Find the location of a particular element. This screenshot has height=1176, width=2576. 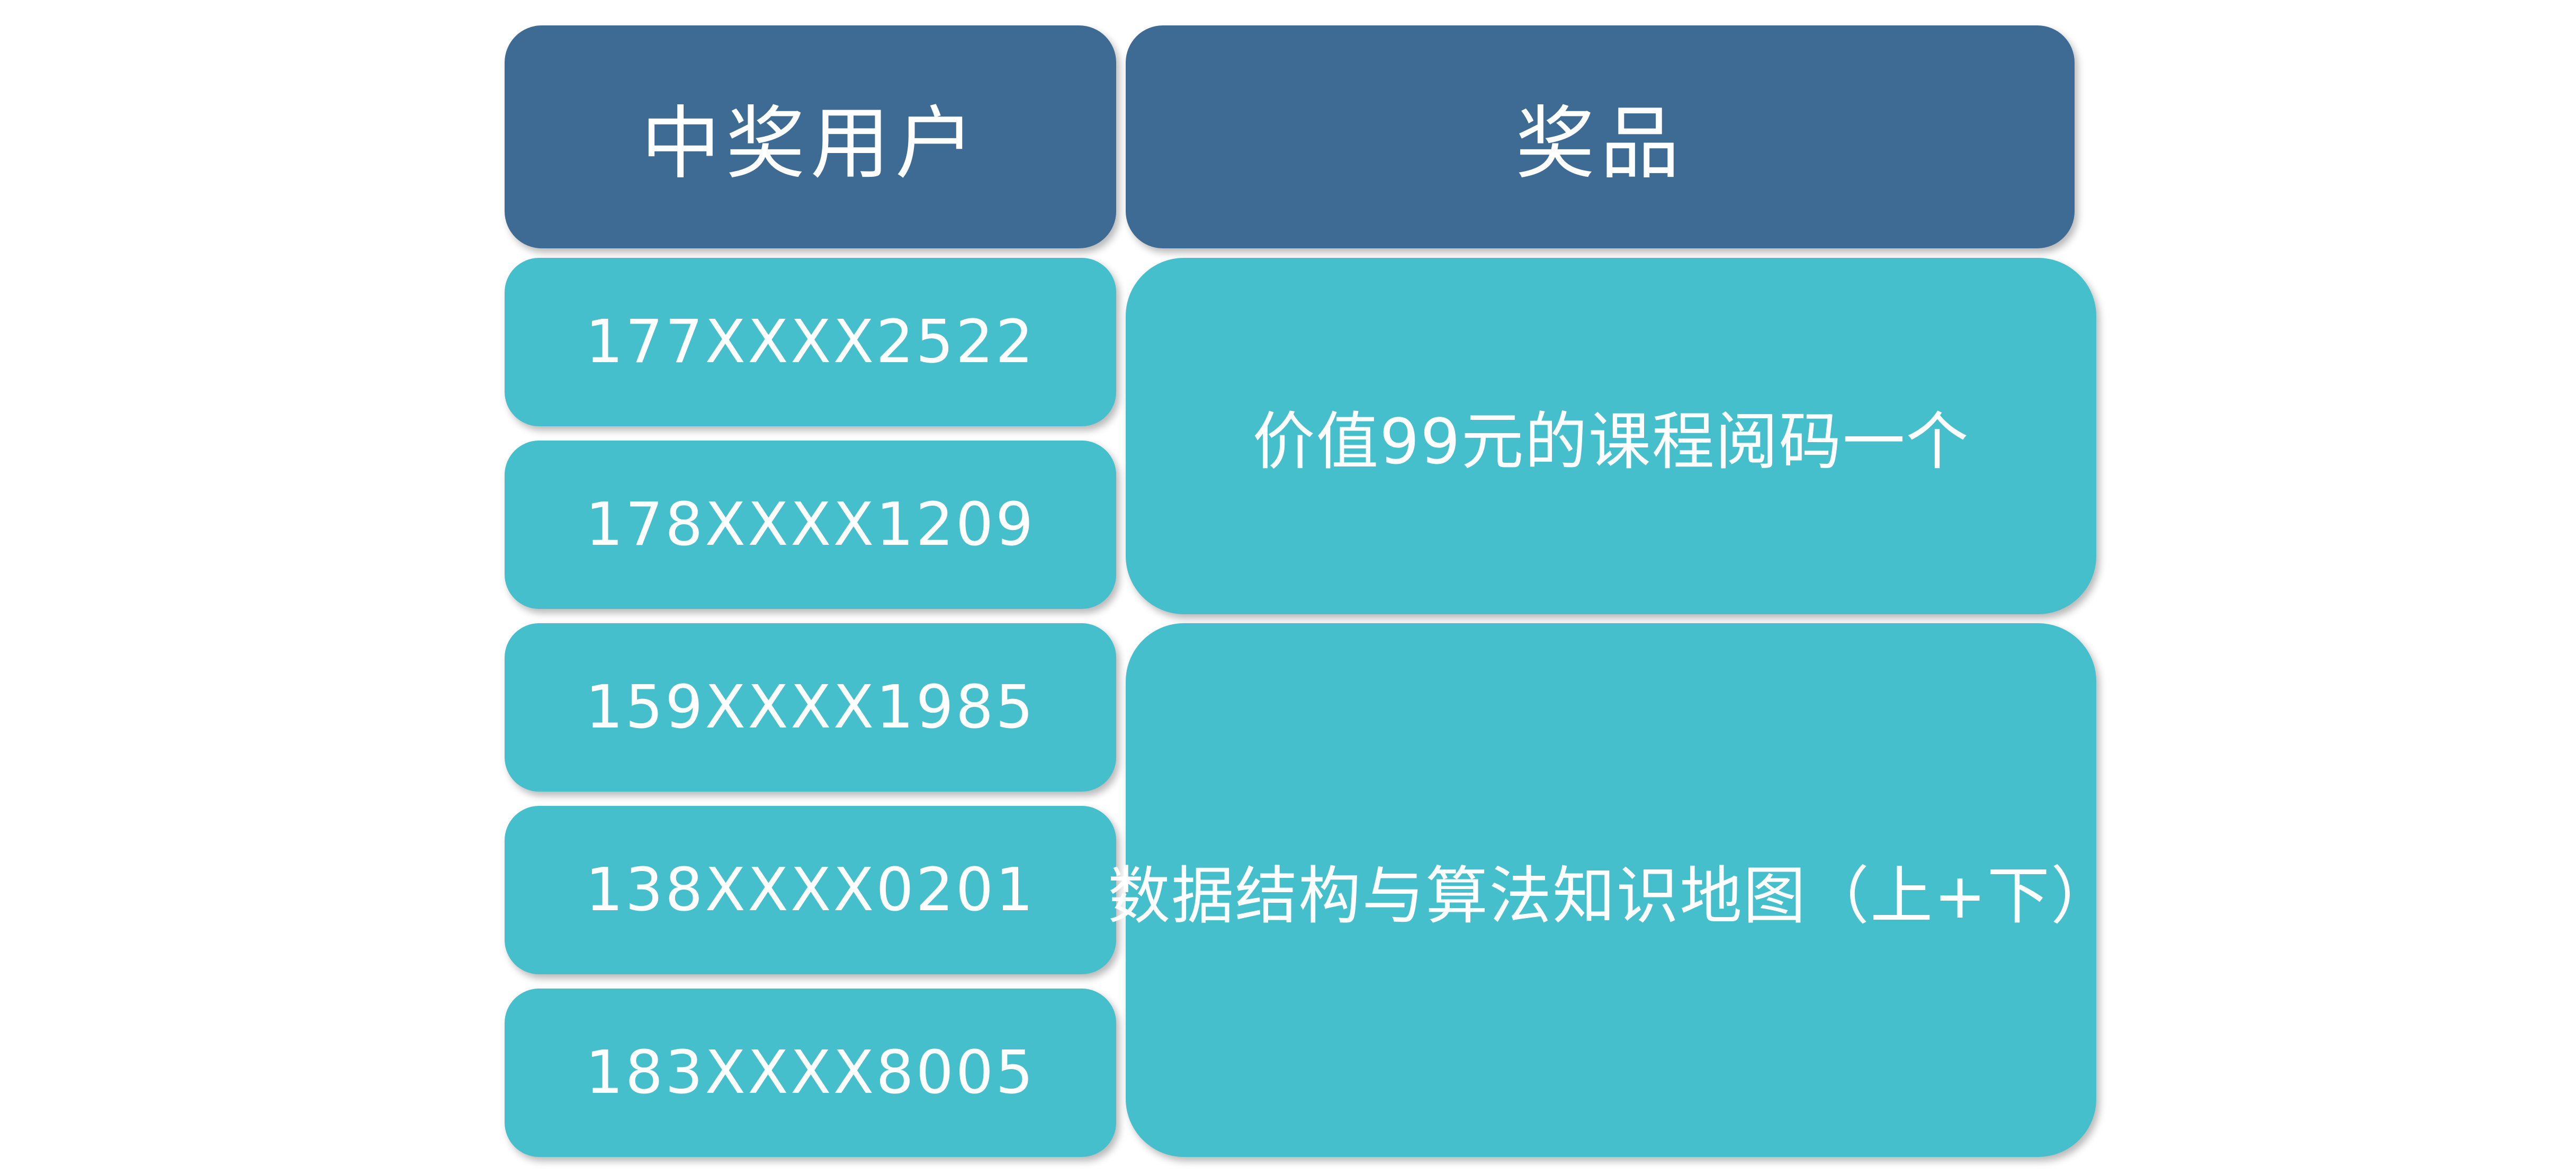

winner-phone: 183XXXX8005 is located at coordinates (810, 1072).